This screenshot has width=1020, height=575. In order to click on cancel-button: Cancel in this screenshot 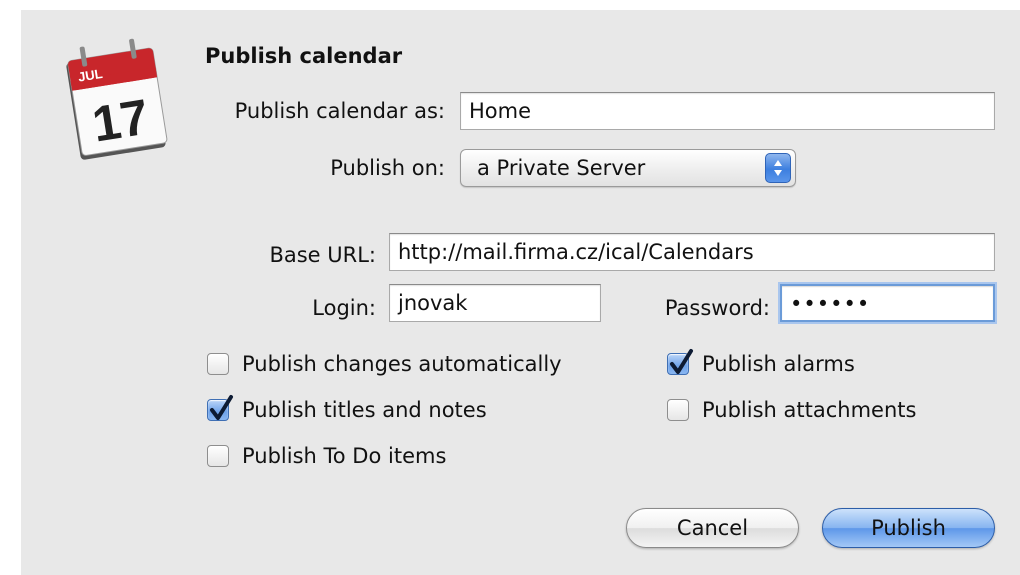, I will do `click(712, 528)`.